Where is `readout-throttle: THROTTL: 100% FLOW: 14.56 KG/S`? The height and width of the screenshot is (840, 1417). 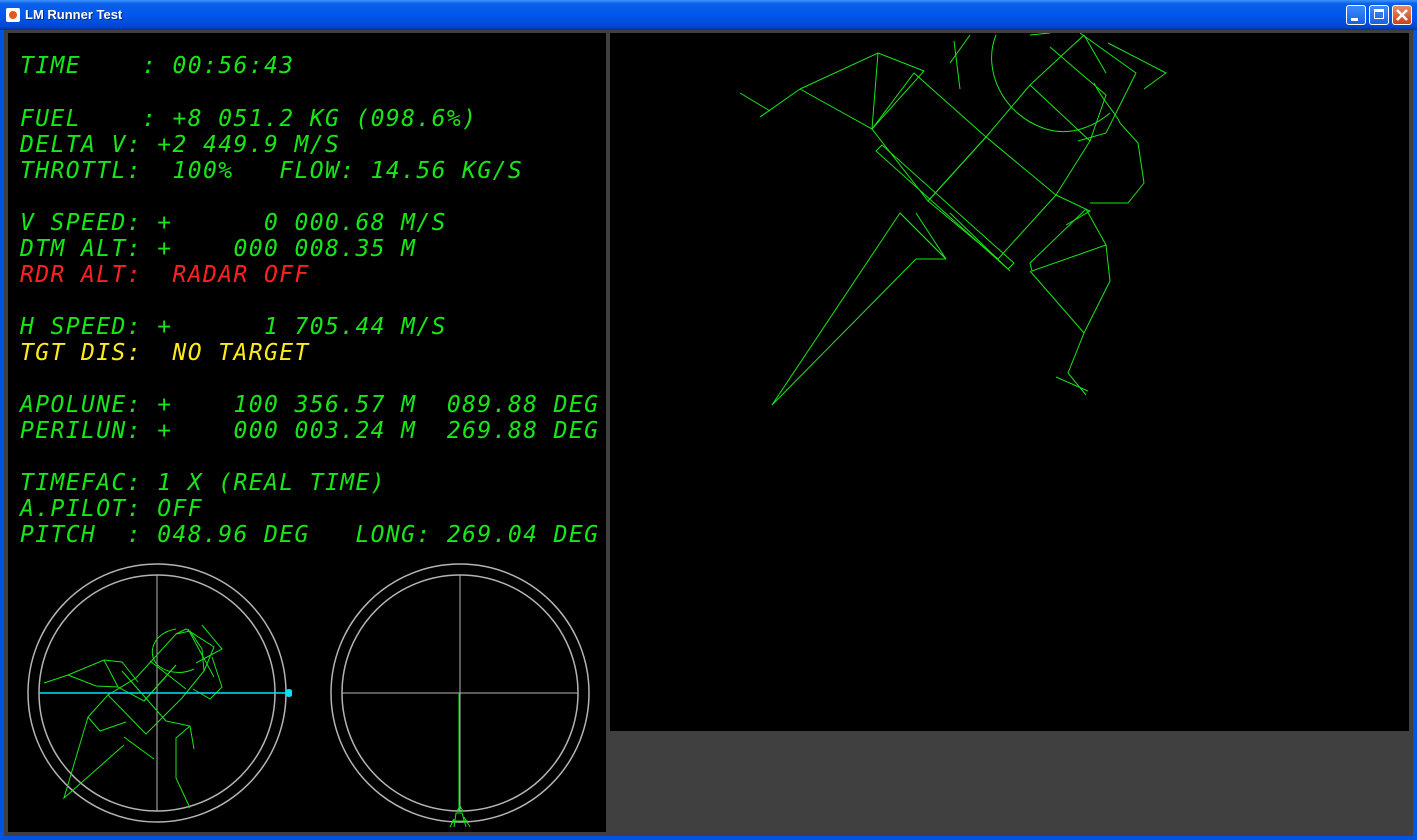 readout-throttle: THROTTL: 100% FLOW: 14.56 KG/S is located at coordinates (272, 171).